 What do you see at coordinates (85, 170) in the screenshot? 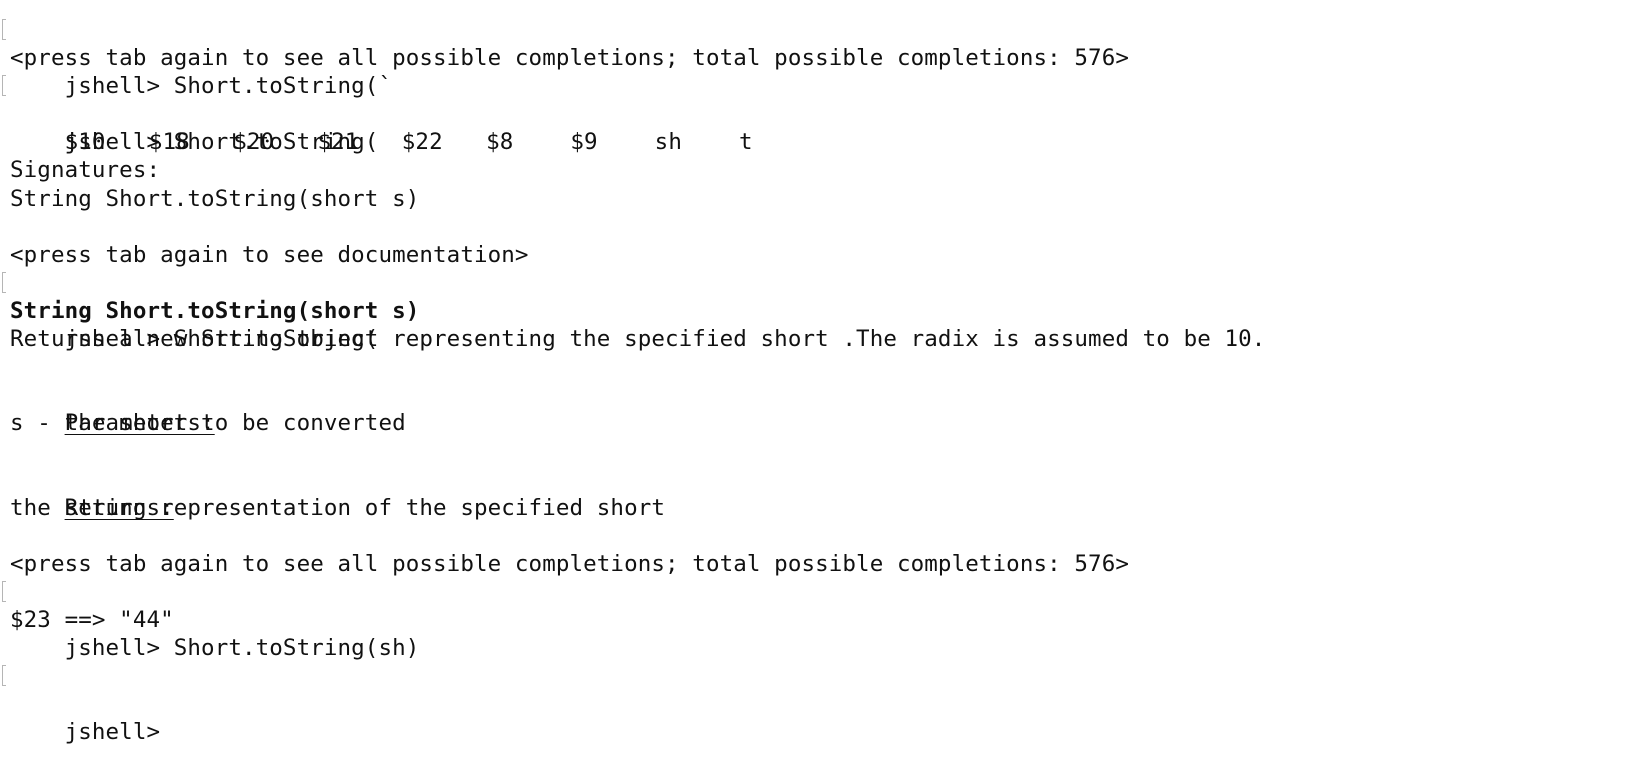
I see `signatures-header: Signatures:` at bounding box center [85, 170].